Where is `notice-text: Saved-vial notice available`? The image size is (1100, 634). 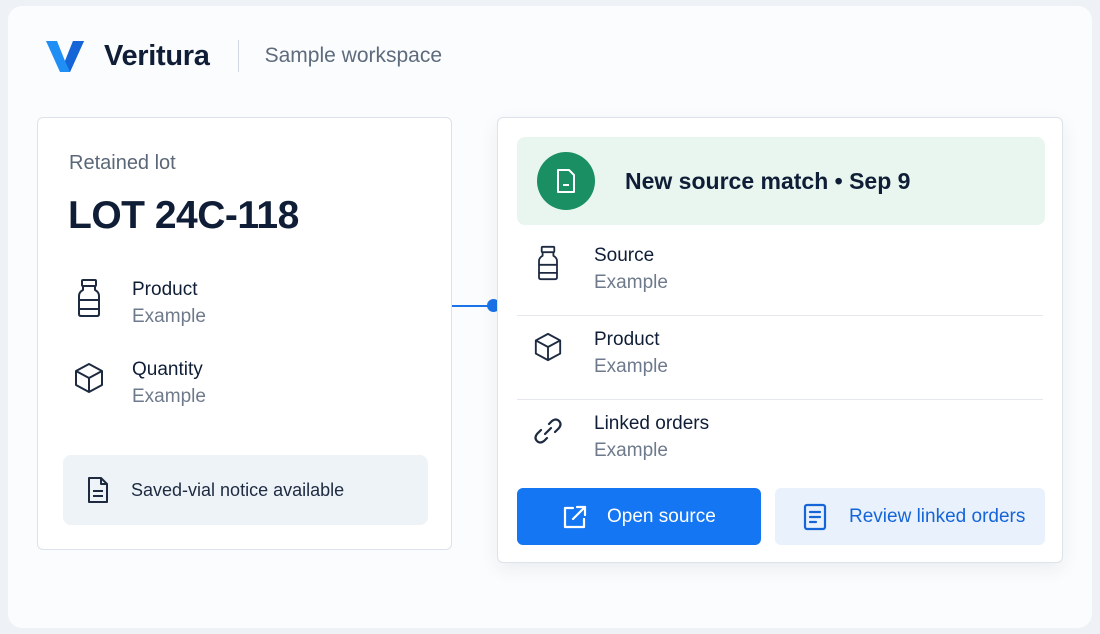
notice-text: Saved-vial notice available is located at coordinates (238, 489).